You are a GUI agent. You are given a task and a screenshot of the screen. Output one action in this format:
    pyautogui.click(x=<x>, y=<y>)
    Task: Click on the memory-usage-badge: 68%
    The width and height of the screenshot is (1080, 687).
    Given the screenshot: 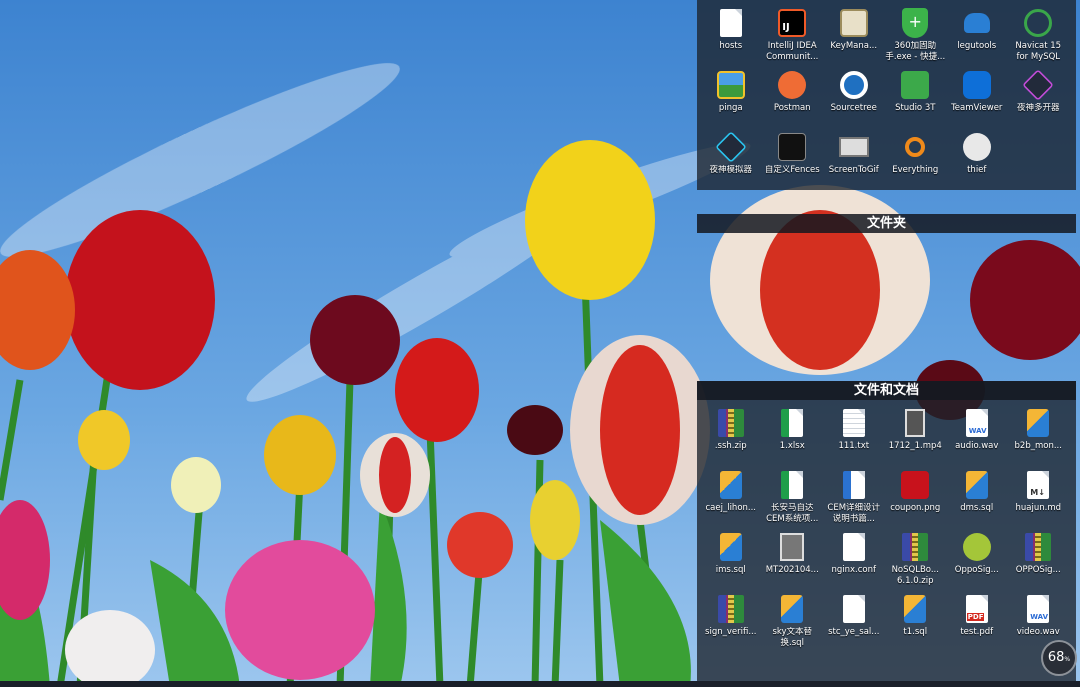 What is the action you would take?
    pyautogui.click(x=1059, y=658)
    